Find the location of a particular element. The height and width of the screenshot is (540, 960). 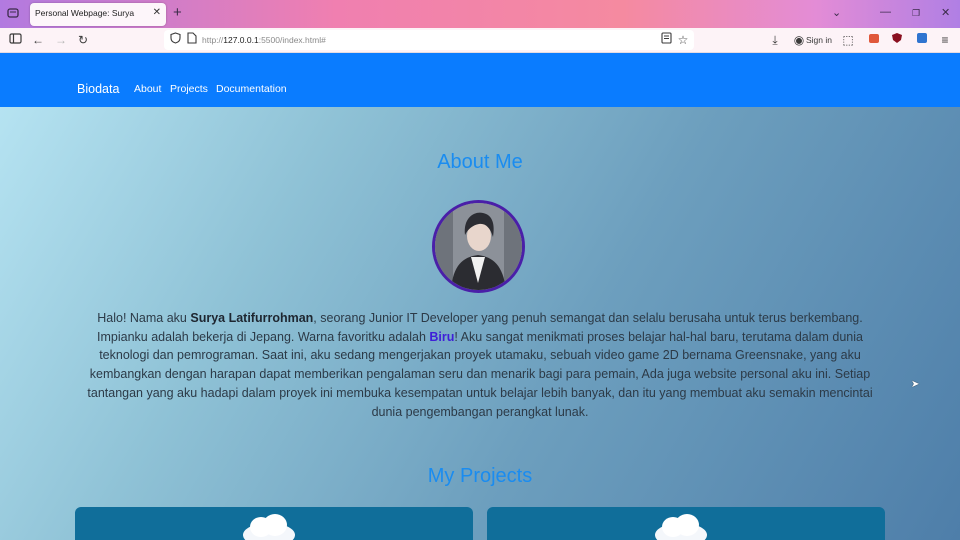

close-icon: ✕ is located at coordinates (157, 12).